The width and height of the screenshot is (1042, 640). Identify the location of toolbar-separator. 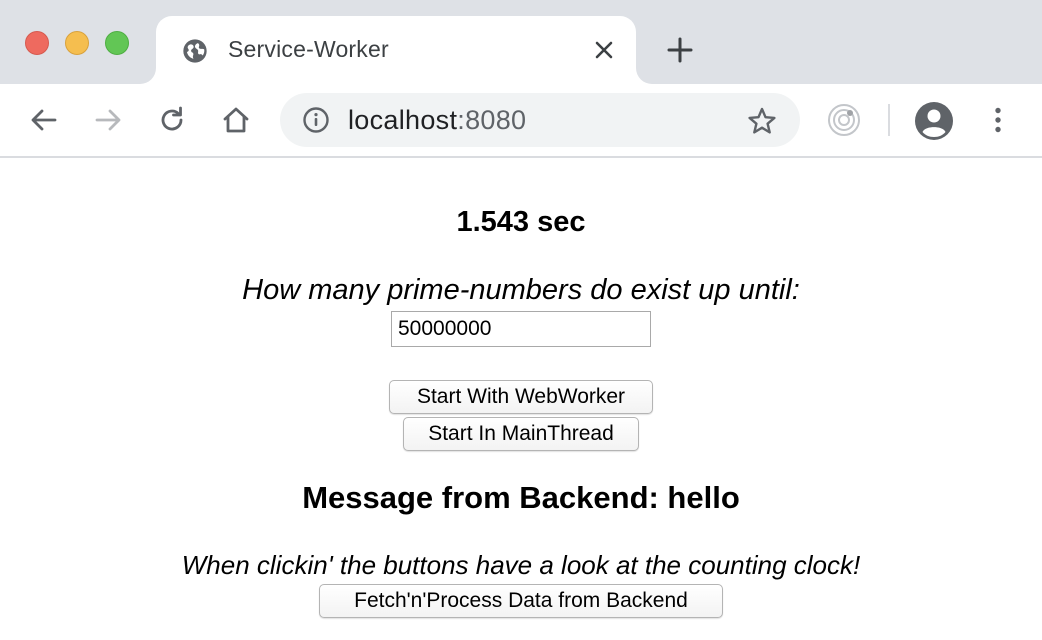
(889, 120).